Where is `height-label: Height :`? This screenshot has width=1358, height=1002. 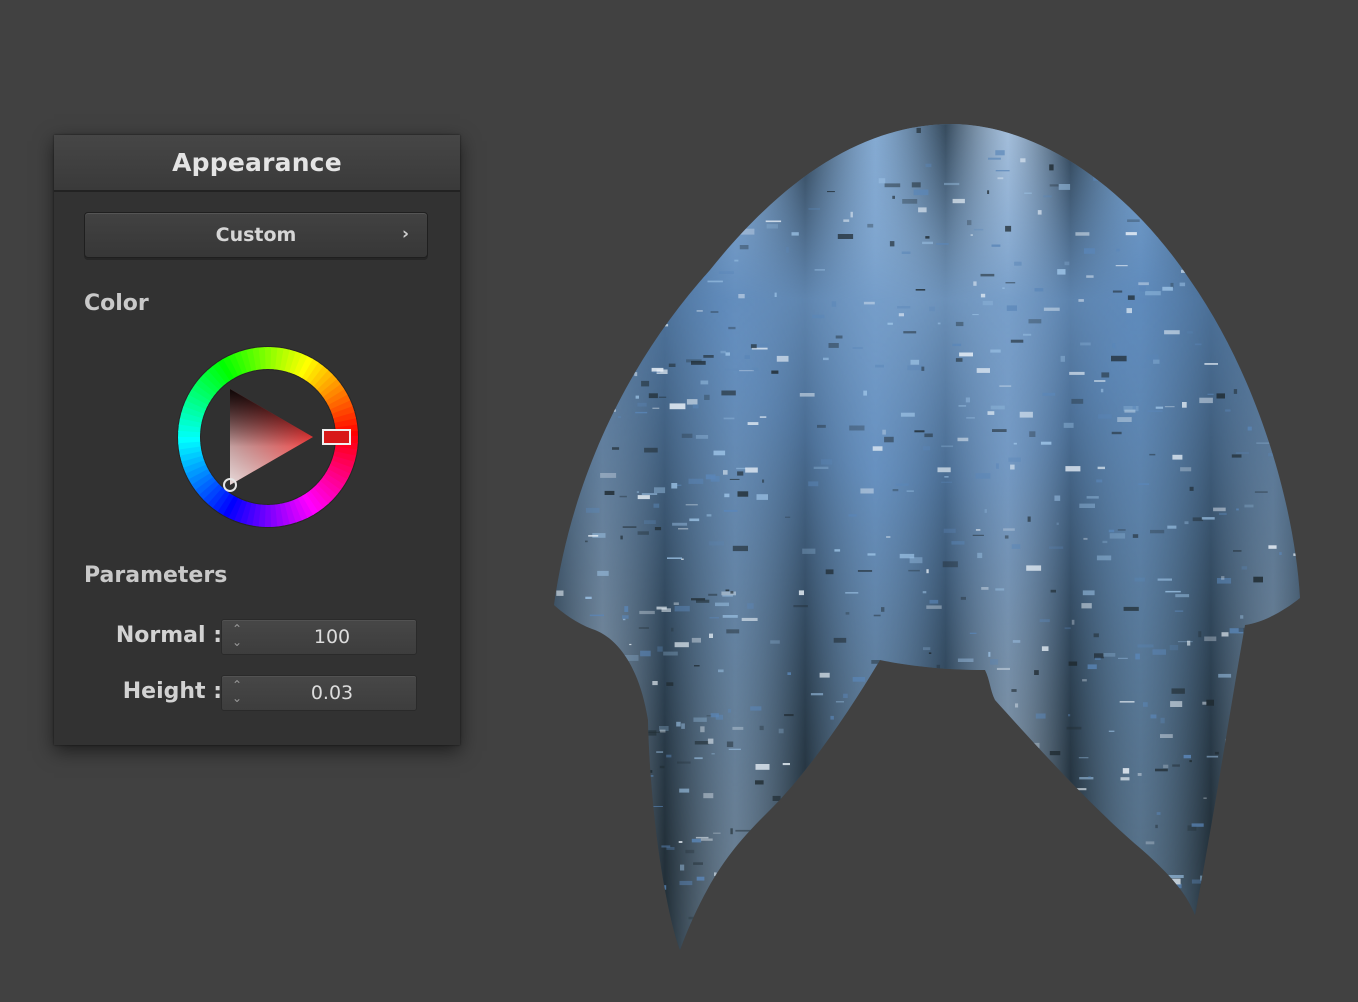 height-label: Height : is located at coordinates (172, 691).